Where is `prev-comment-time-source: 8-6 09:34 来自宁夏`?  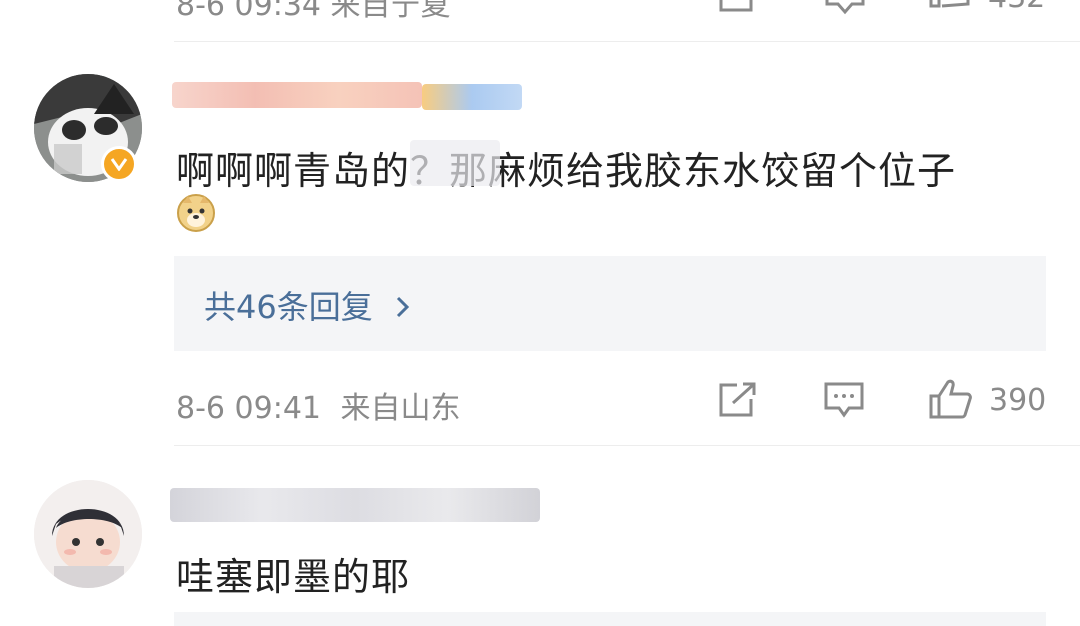 prev-comment-time-source: 8-6 09:34 来自宁夏 is located at coordinates (313, 11).